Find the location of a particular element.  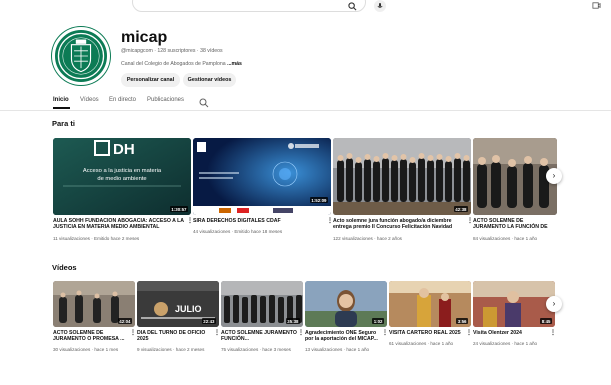

video-meta: 61 visualizaciones · hace 1 año is located at coordinates (421, 343).